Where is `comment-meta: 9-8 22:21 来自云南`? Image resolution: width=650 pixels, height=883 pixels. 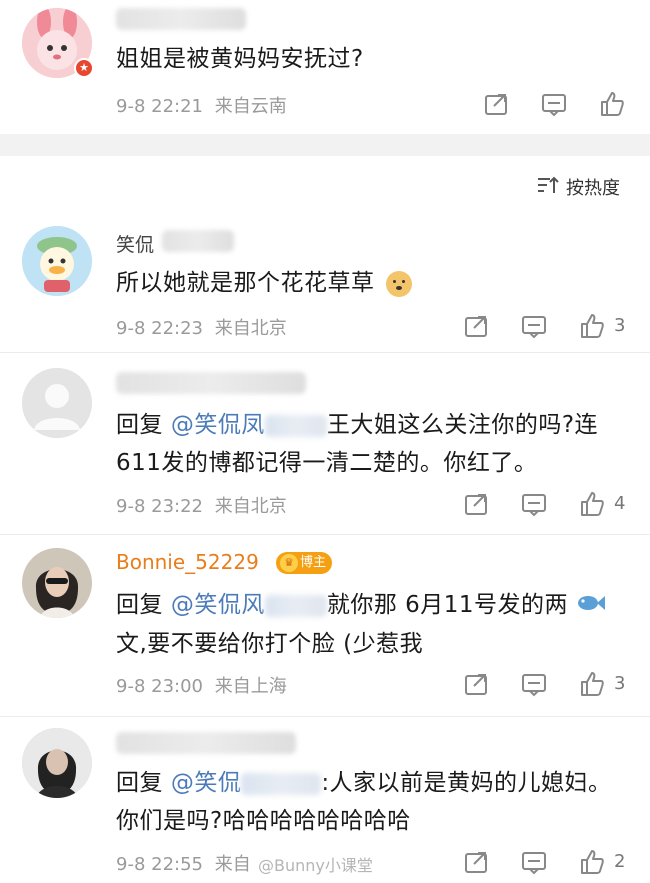 comment-meta: 9-8 22:21 来自云南 is located at coordinates (201, 105).